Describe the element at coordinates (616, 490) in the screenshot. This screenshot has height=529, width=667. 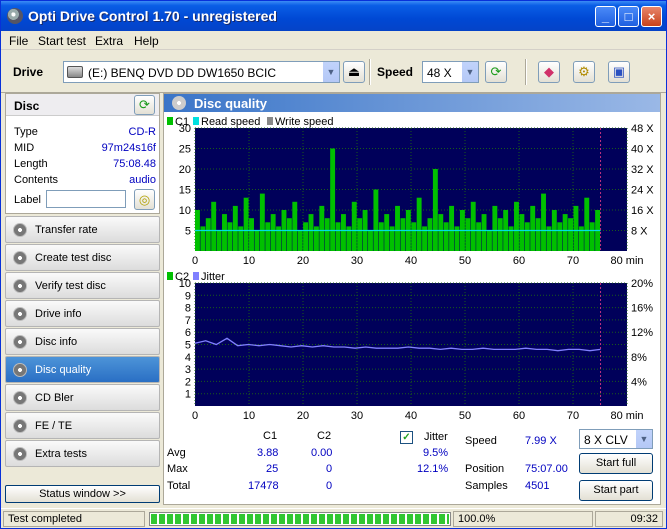
I see `start-part-button: Start part` at that location.